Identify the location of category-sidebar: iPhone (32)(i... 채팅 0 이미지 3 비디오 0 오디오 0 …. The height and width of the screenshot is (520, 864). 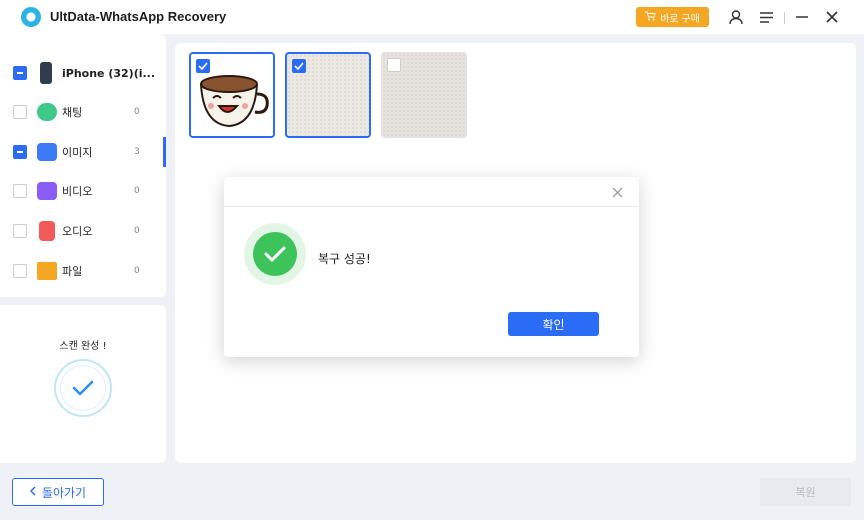
(83, 165).